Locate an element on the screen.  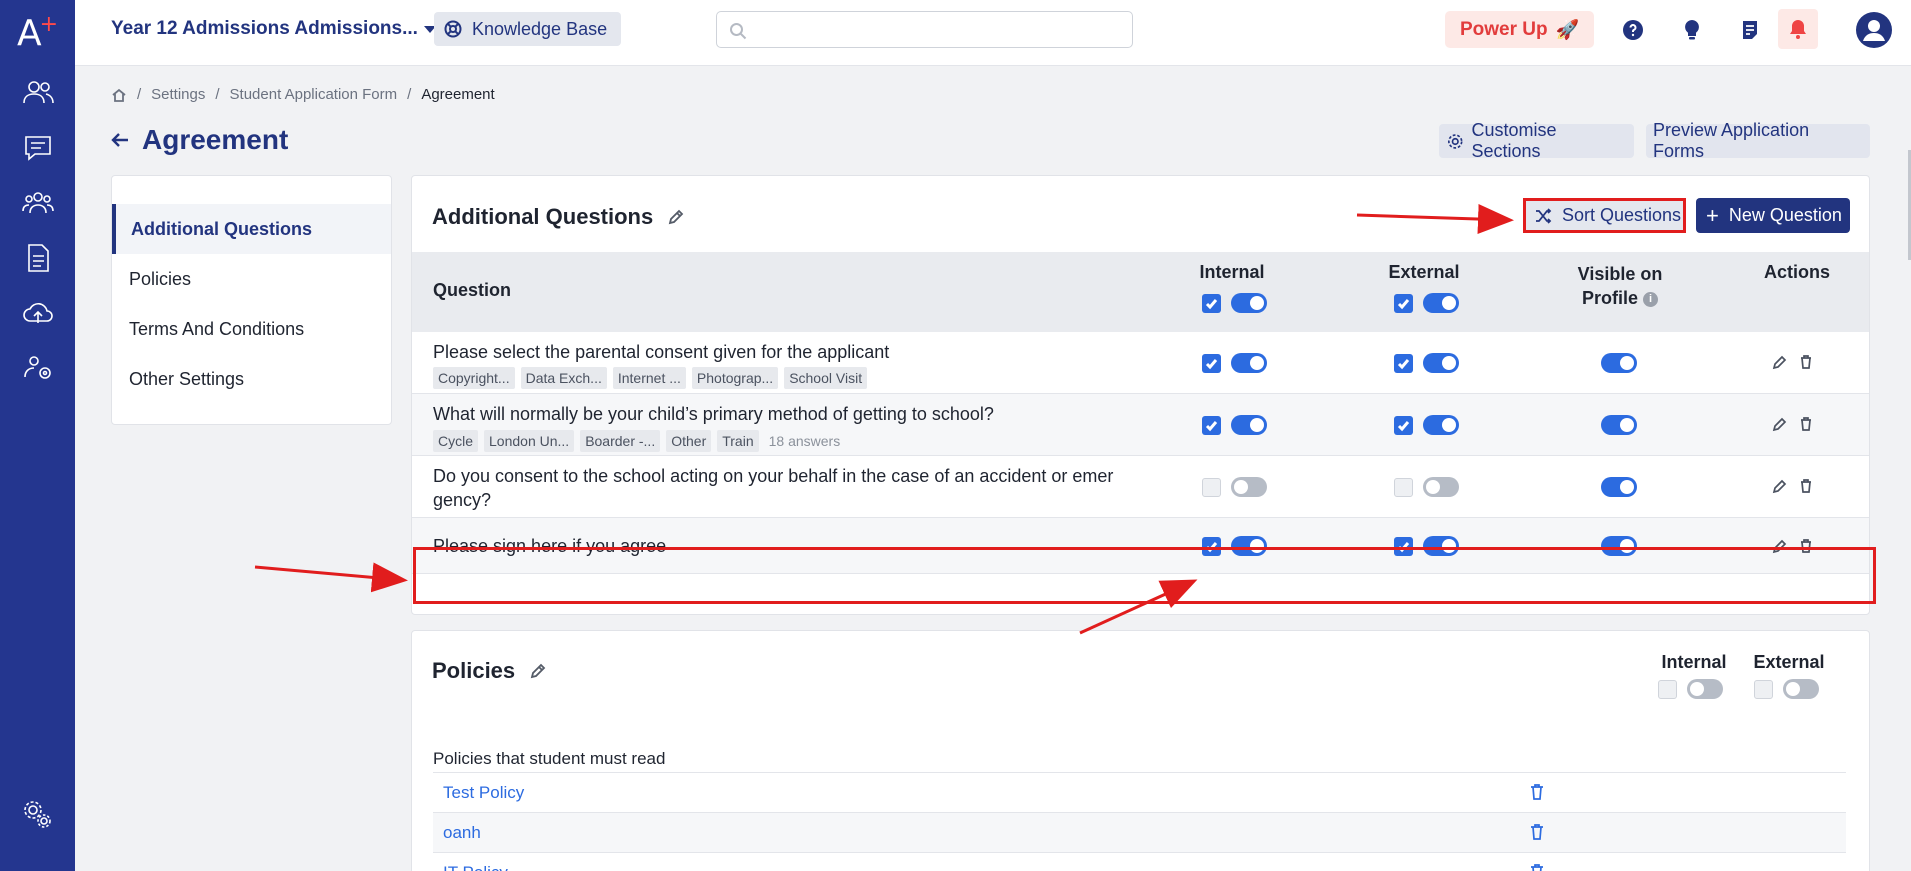
notes-icon is located at coordinates (1750, 30).